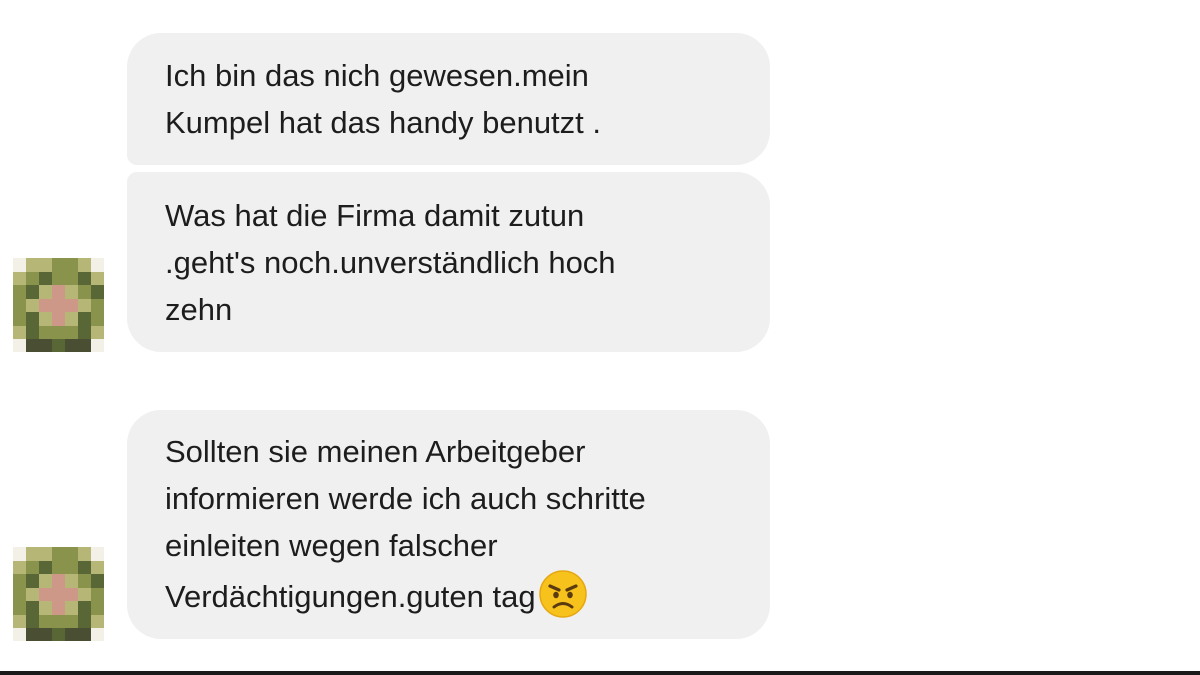  What do you see at coordinates (563, 594) in the screenshot?
I see `angry-face-icon` at bounding box center [563, 594].